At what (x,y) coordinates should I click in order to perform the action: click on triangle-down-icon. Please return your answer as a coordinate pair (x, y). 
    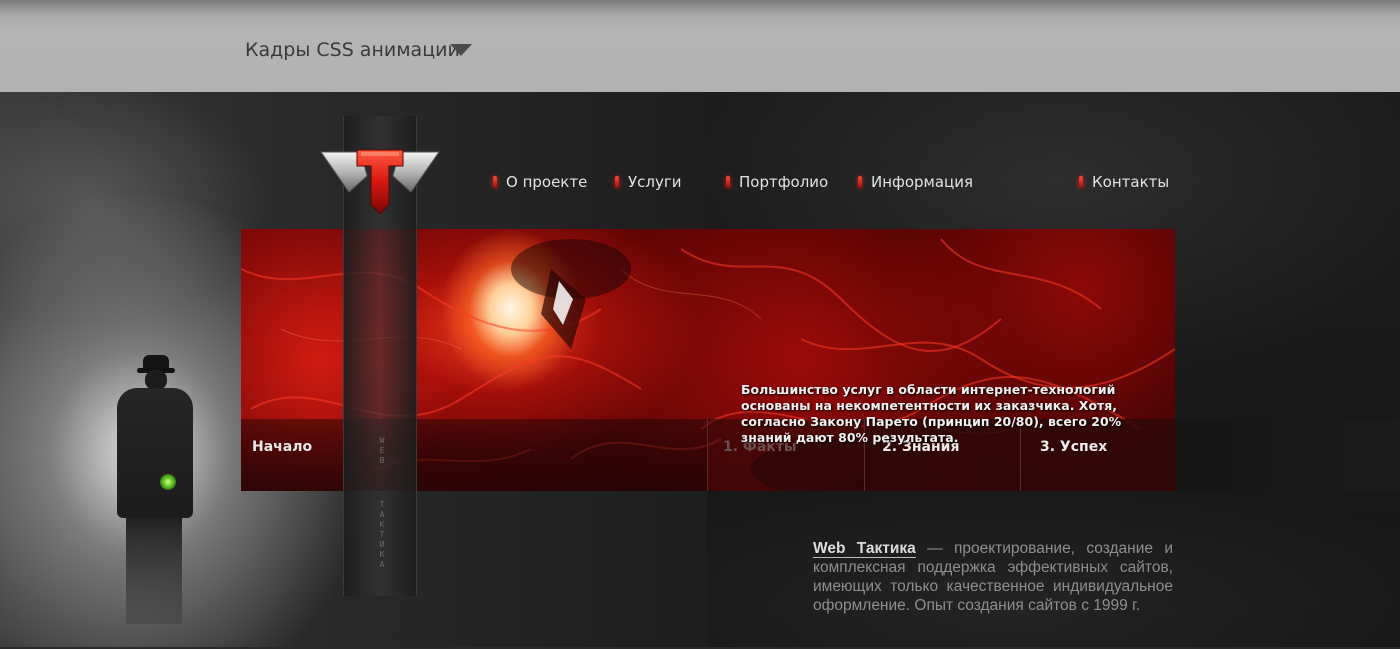
    Looking at the image, I should click on (461, 50).